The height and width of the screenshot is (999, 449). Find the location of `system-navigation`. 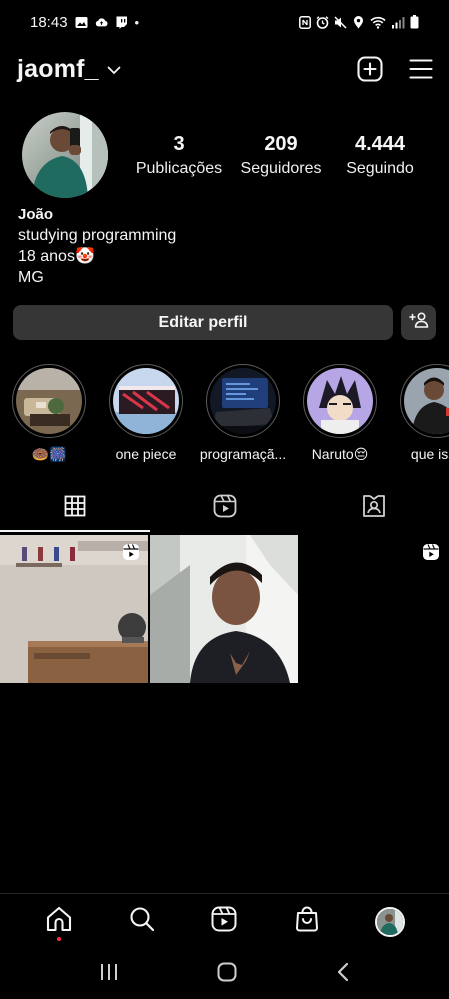

system-navigation is located at coordinates (224, 974).